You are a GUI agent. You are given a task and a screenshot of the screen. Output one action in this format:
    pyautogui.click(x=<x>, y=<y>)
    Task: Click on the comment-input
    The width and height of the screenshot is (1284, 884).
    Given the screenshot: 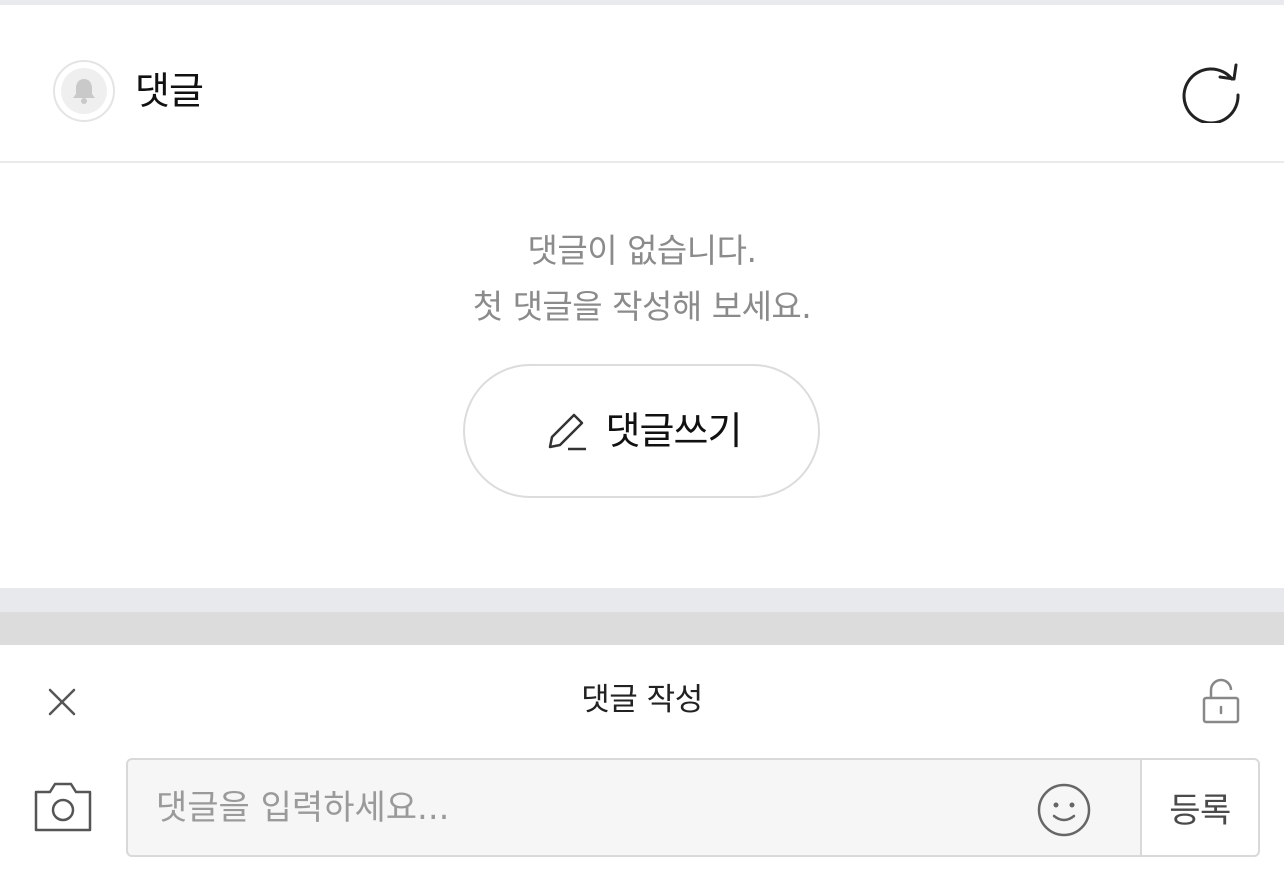 What is the action you would take?
    pyautogui.click(x=596, y=807)
    